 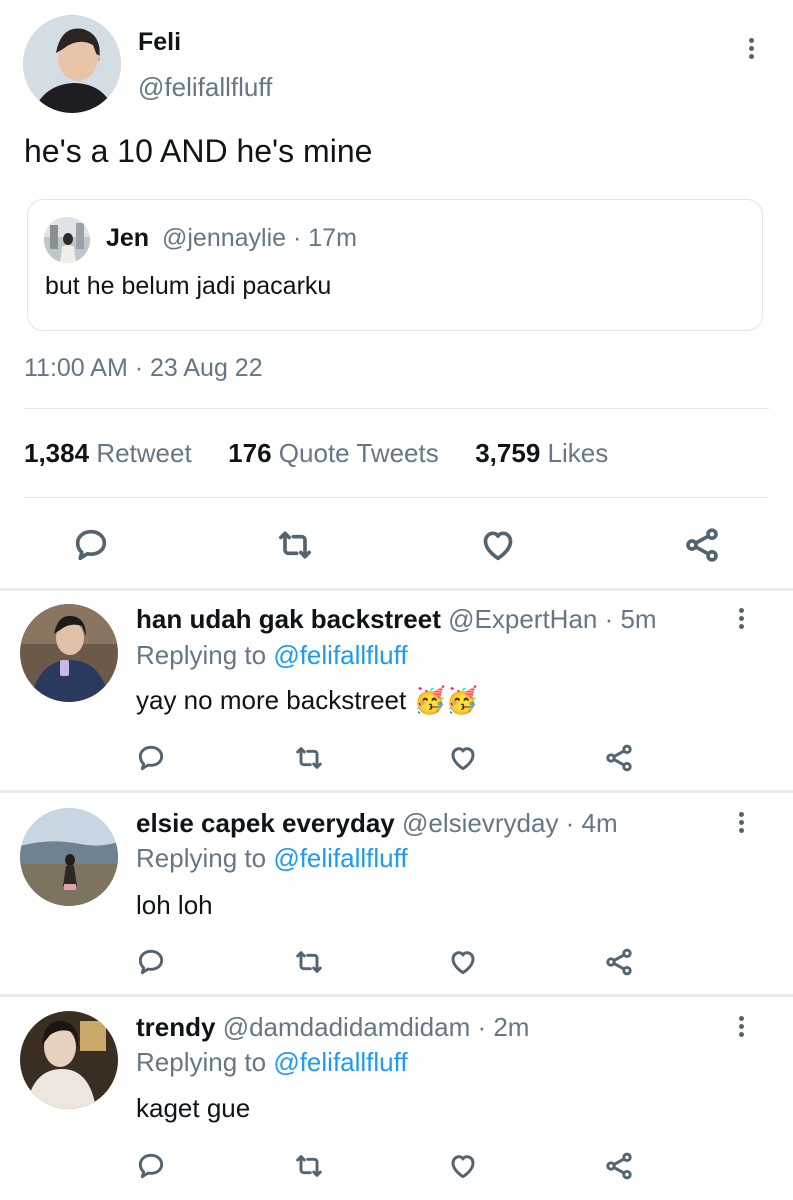 What do you see at coordinates (144, 453) in the screenshot?
I see `retweets-label: Retweet` at bounding box center [144, 453].